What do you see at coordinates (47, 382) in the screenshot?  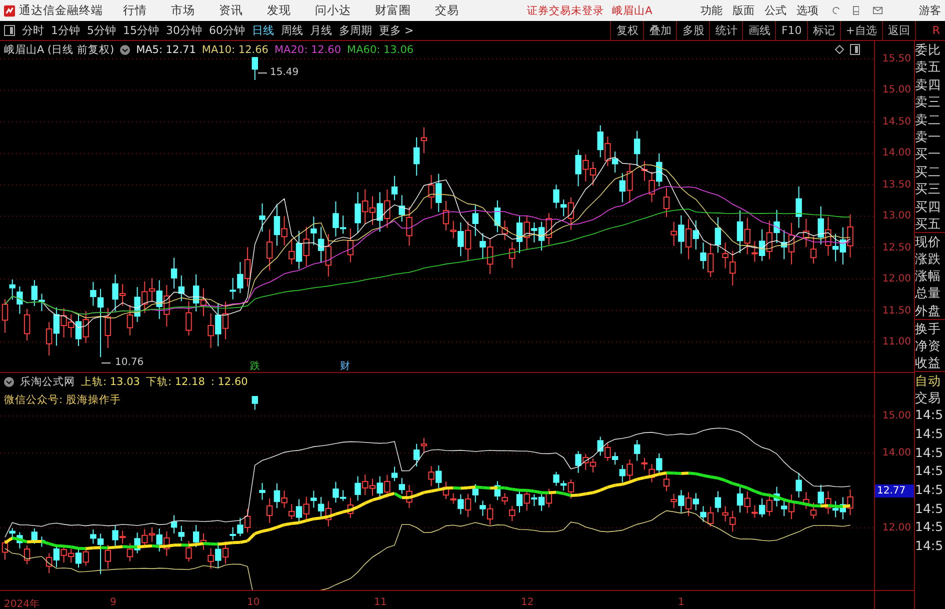 I see `indicator-name: 乐淘公式网` at bounding box center [47, 382].